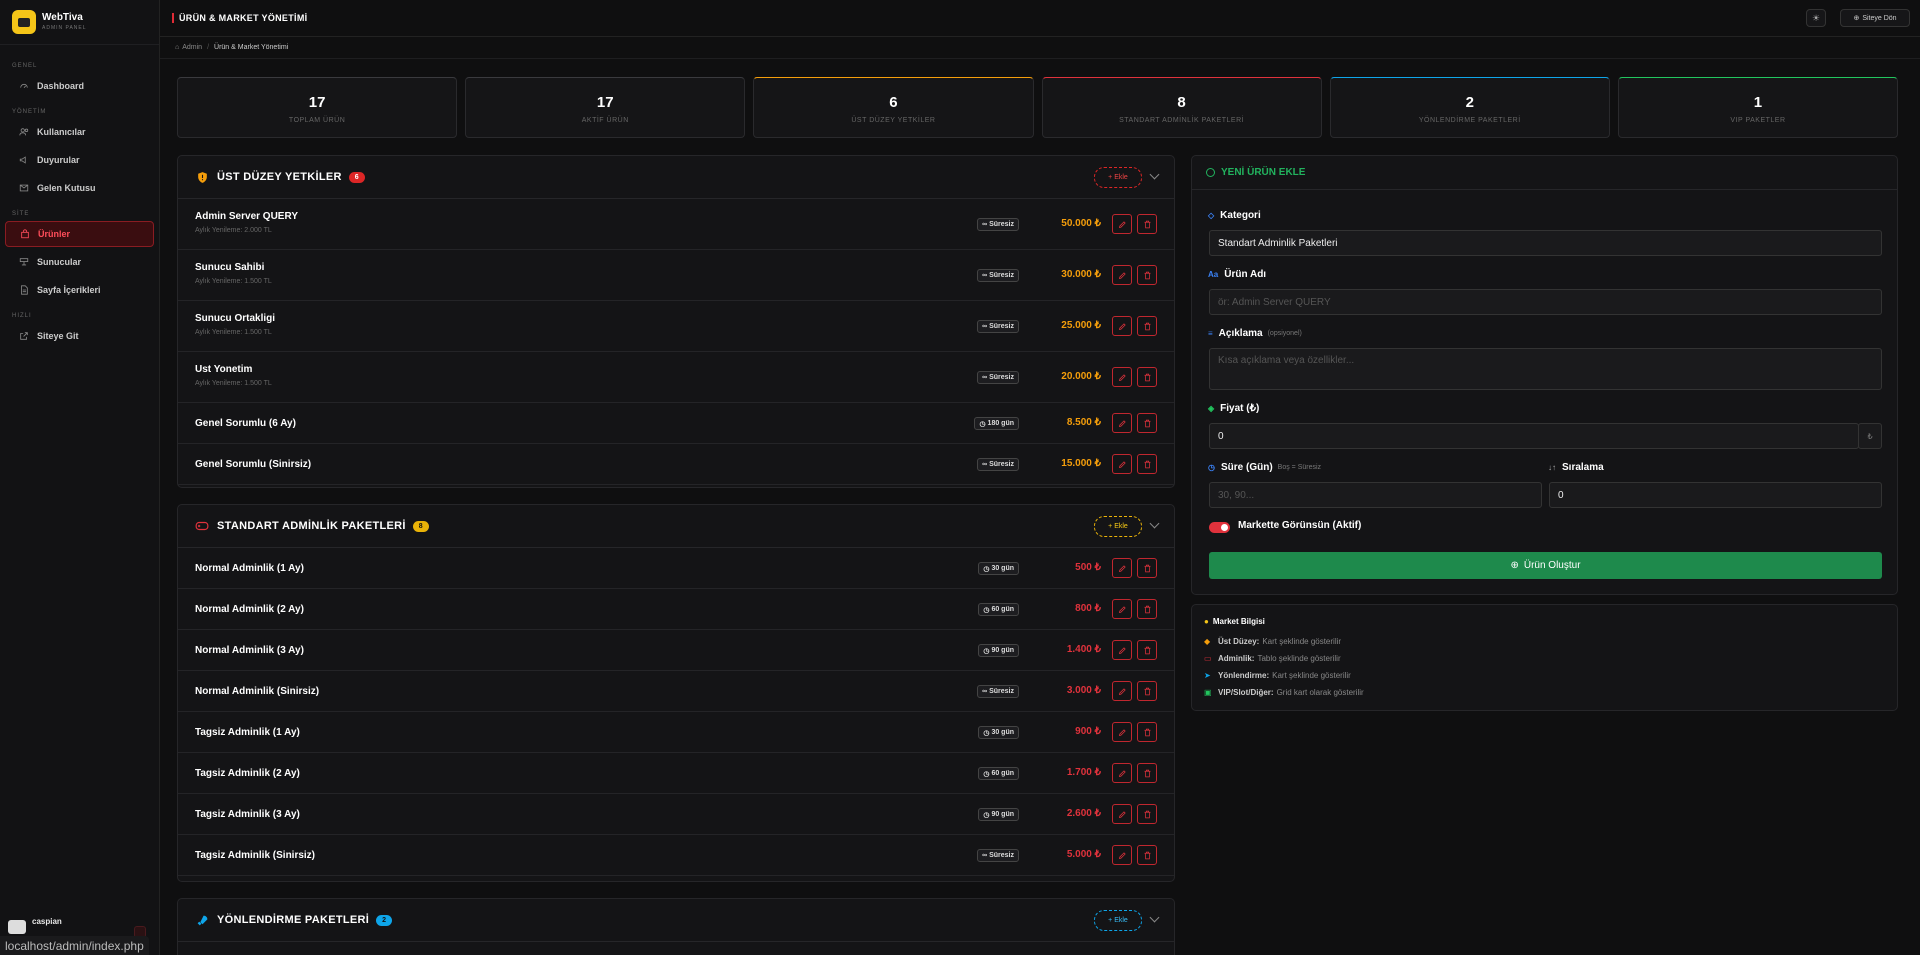  I want to click on order-label: ↓↑ Sıralama, so click(1576, 467).